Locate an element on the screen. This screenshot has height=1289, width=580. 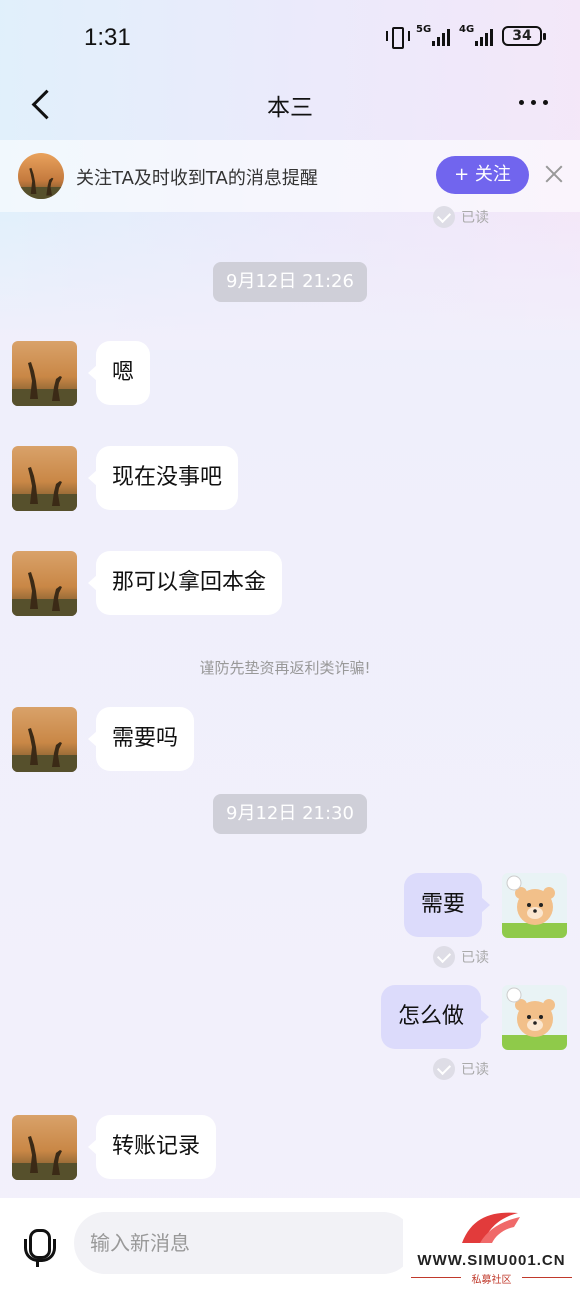
signal-5g-icon: 5G is located at coordinates (433, 35).